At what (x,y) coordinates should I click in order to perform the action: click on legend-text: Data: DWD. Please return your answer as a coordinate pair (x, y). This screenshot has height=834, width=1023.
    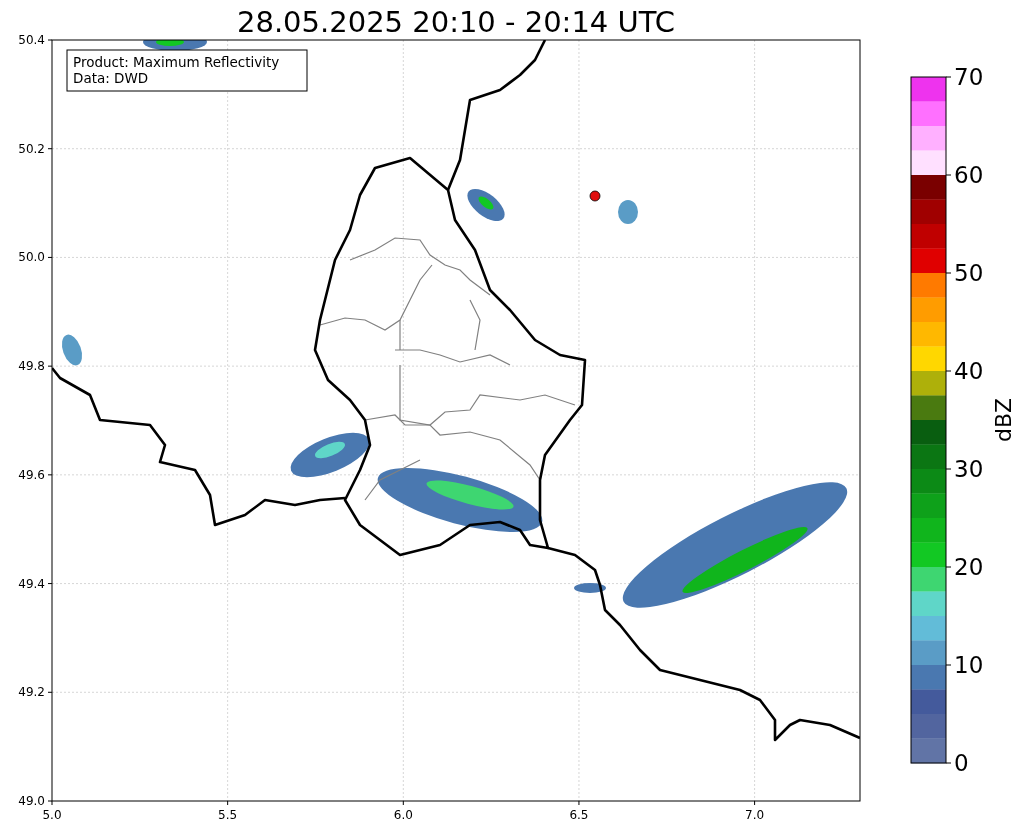
    Looking at the image, I should click on (111, 78).